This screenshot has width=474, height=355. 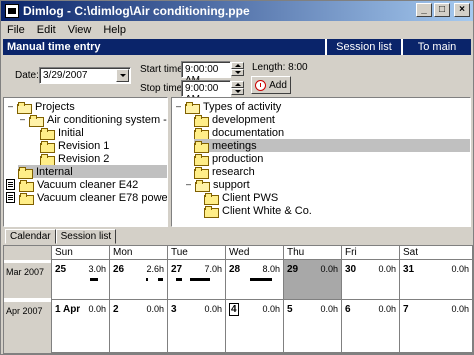 I want to click on tree-item-development: development, so click(x=234, y=120).